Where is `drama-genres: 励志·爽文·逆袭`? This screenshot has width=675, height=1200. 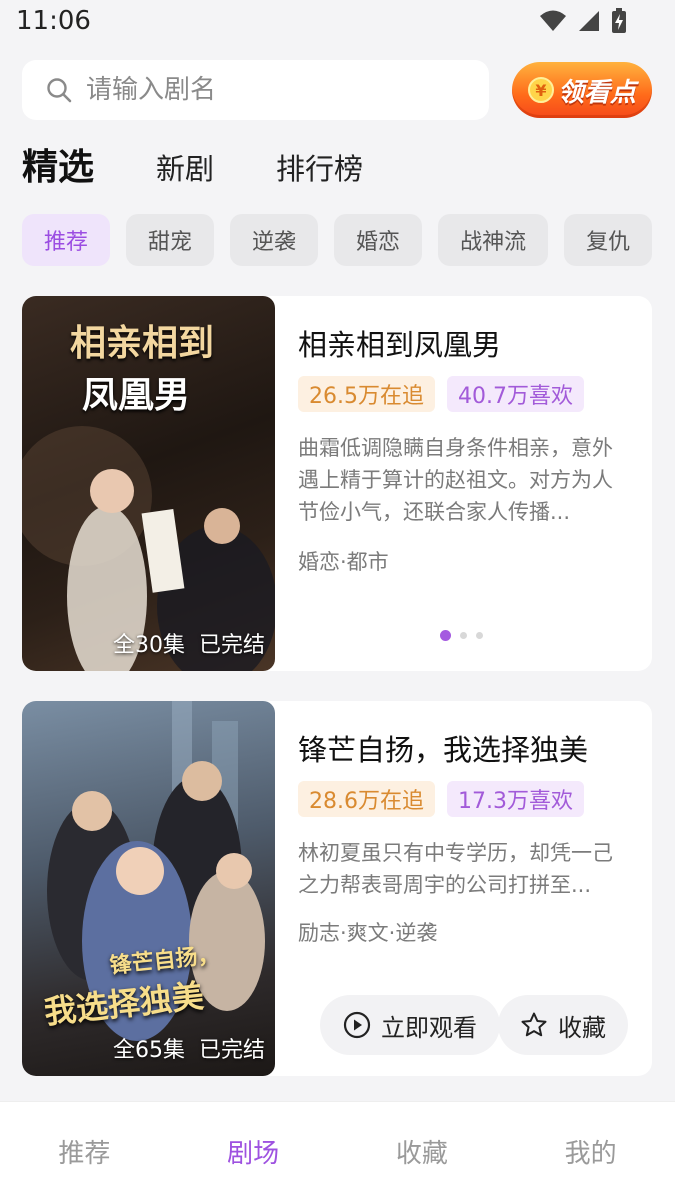 drama-genres: 励志·爽文·逆袭 is located at coordinates (368, 933).